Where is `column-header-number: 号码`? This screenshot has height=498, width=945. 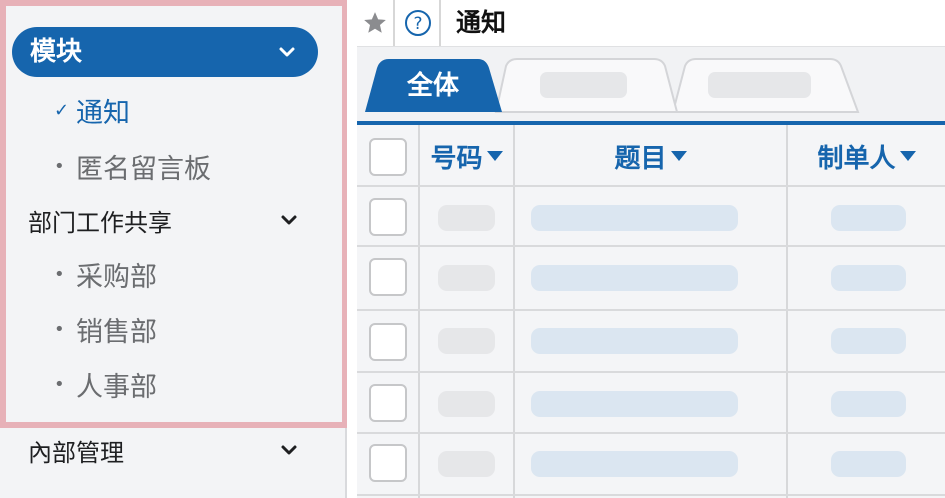
column-header-number: 号码 is located at coordinates (466, 156).